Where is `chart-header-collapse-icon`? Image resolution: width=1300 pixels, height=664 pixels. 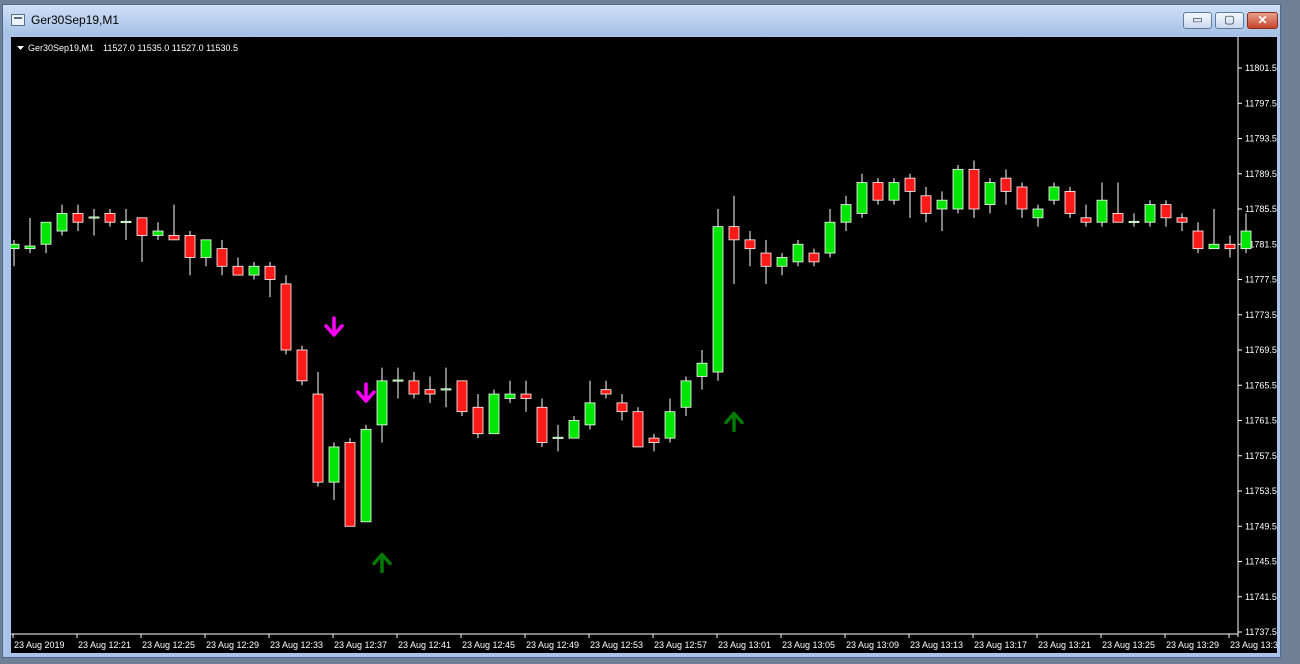
chart-header-collapse-icon is located at coordinates (20, 48).